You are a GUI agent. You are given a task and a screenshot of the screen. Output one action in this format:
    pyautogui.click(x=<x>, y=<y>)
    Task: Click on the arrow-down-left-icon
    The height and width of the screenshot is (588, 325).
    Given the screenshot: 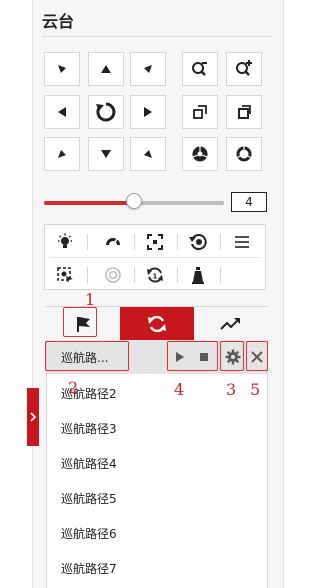 What is the action you would take?
    pyautogui.click(x=62, y=154)
    